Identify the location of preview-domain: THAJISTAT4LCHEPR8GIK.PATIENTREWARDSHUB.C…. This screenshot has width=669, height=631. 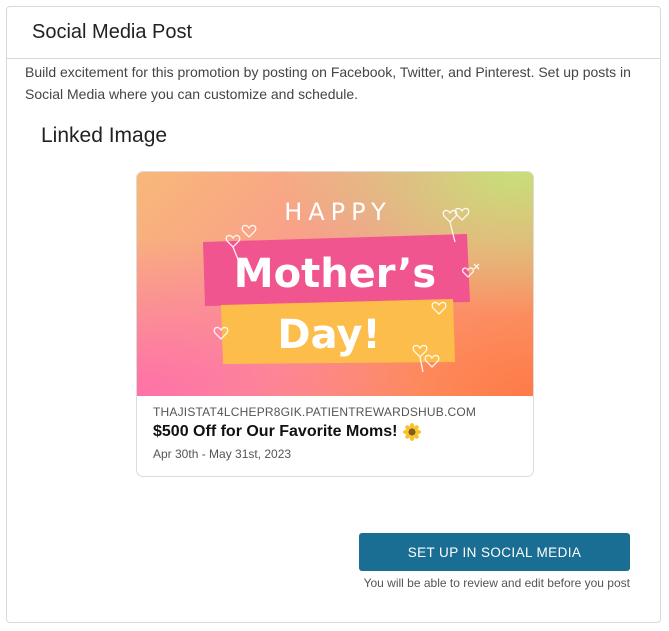
(315, 412).